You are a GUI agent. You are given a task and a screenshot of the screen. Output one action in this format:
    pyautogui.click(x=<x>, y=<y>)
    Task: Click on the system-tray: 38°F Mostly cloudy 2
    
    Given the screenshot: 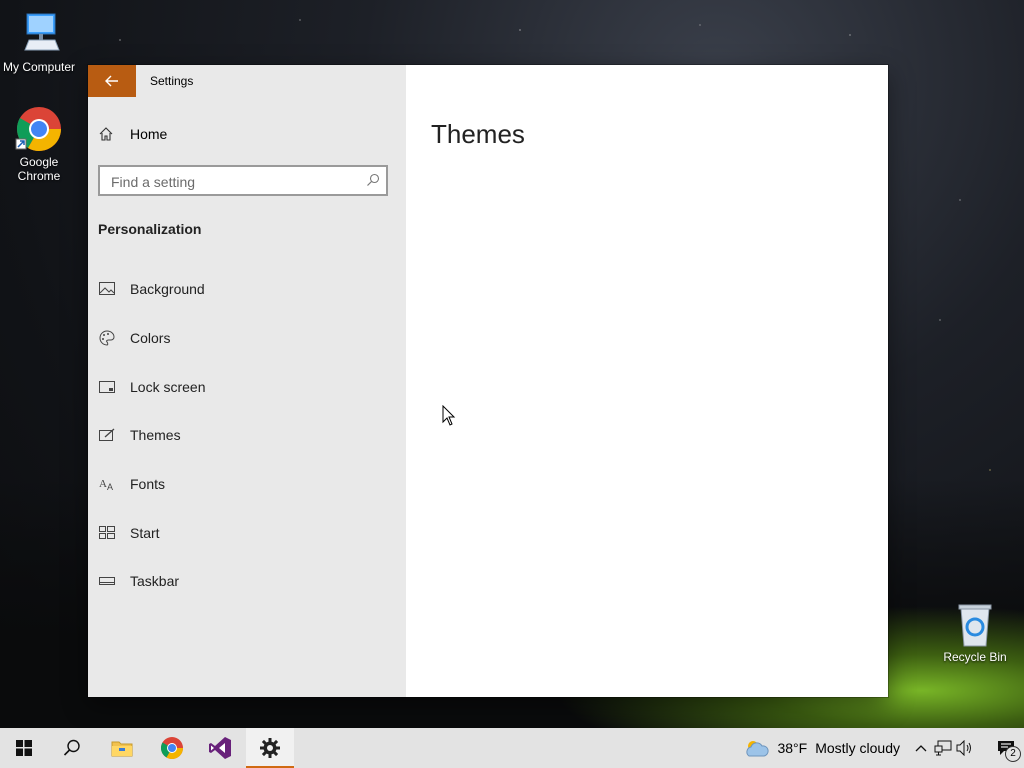 What is the action you would take?
    pyautogui.click(x=882, y=748)
    